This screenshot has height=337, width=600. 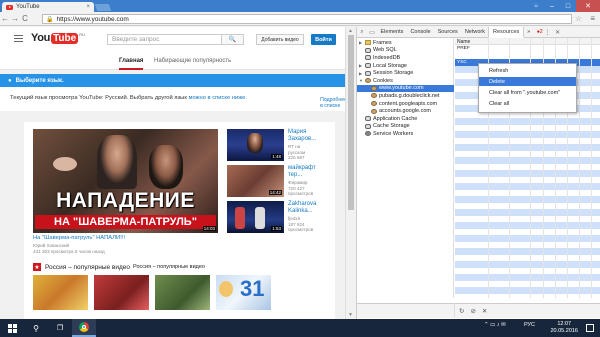 I want to click on lock-icon: 🔒, so click(x=50, y=19).